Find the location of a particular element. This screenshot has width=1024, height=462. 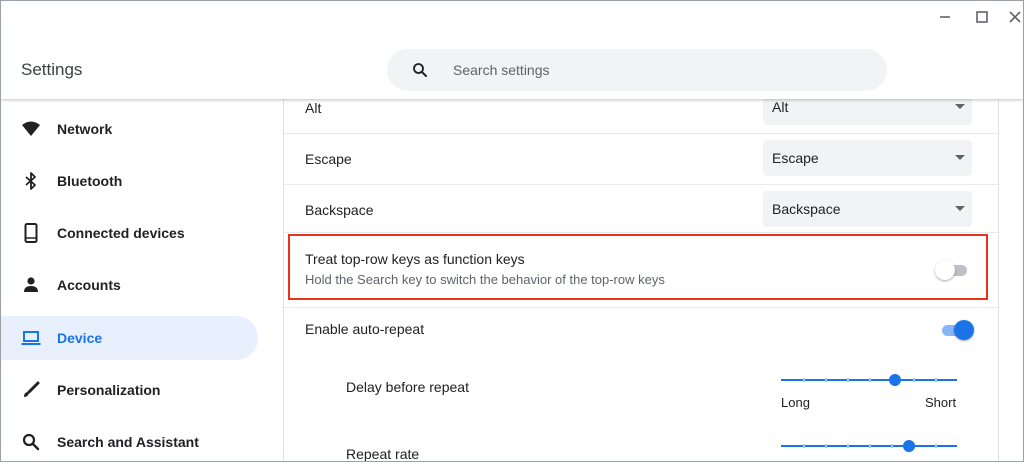

maximize-icon is located at coordinates (982, 17).